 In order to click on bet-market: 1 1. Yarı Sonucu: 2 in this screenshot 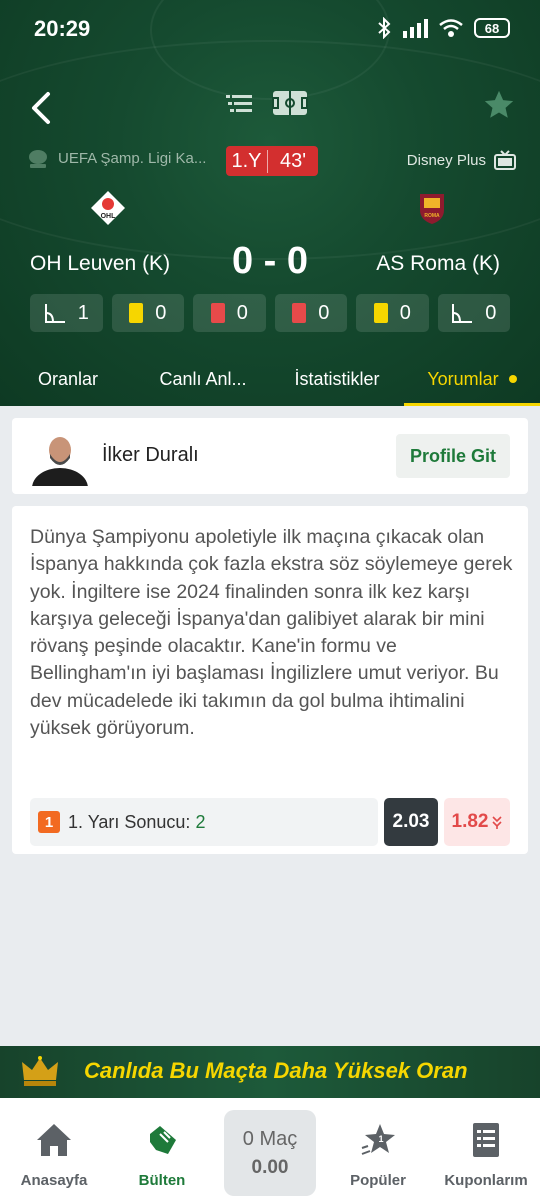, I will do `click(204, 822)`.